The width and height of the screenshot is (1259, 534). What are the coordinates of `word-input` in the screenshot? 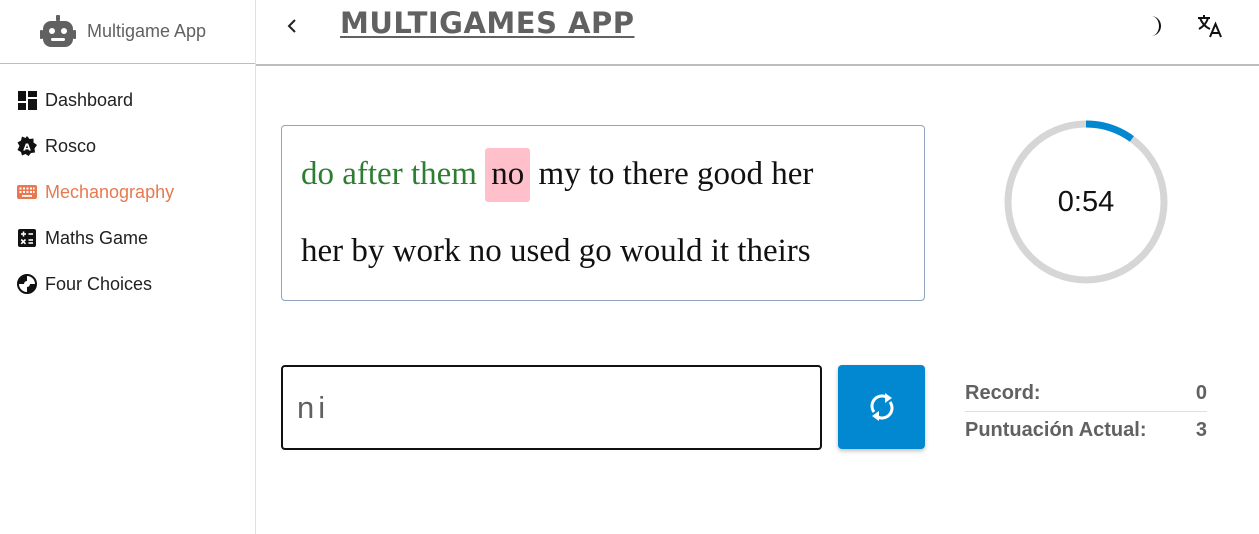 It's located at (551, 407).